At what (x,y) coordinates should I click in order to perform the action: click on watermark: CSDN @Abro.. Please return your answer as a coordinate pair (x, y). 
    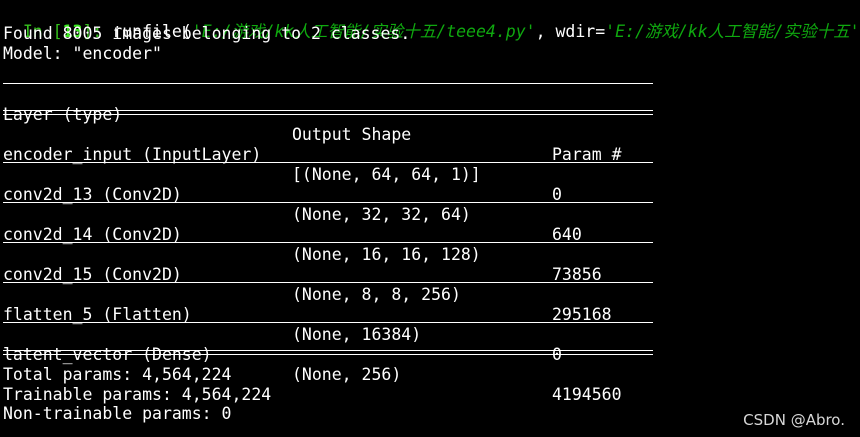
    Looking at the image, I should click on (794, 420).